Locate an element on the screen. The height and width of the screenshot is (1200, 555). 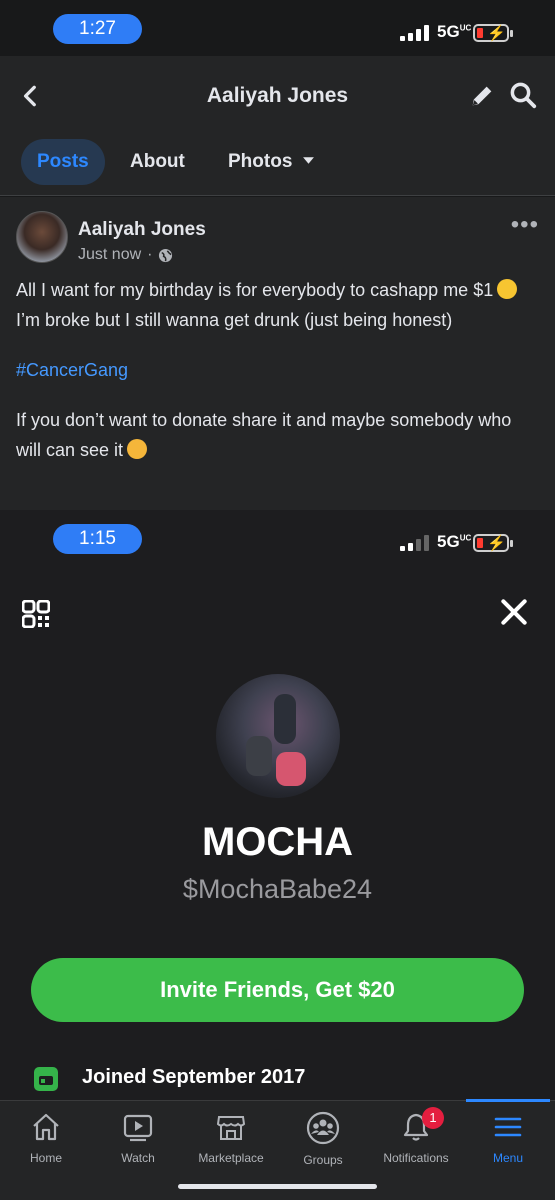
battery-icon: ⚡ is located at coordinates (493, 33).